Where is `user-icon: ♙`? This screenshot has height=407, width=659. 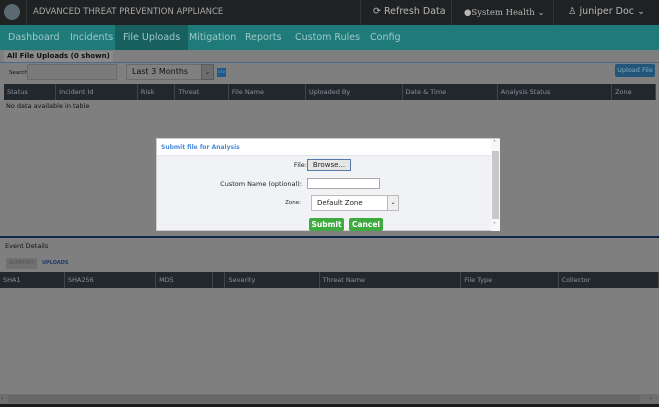
user-icon: ♙ is located at coordinates (574, 11).